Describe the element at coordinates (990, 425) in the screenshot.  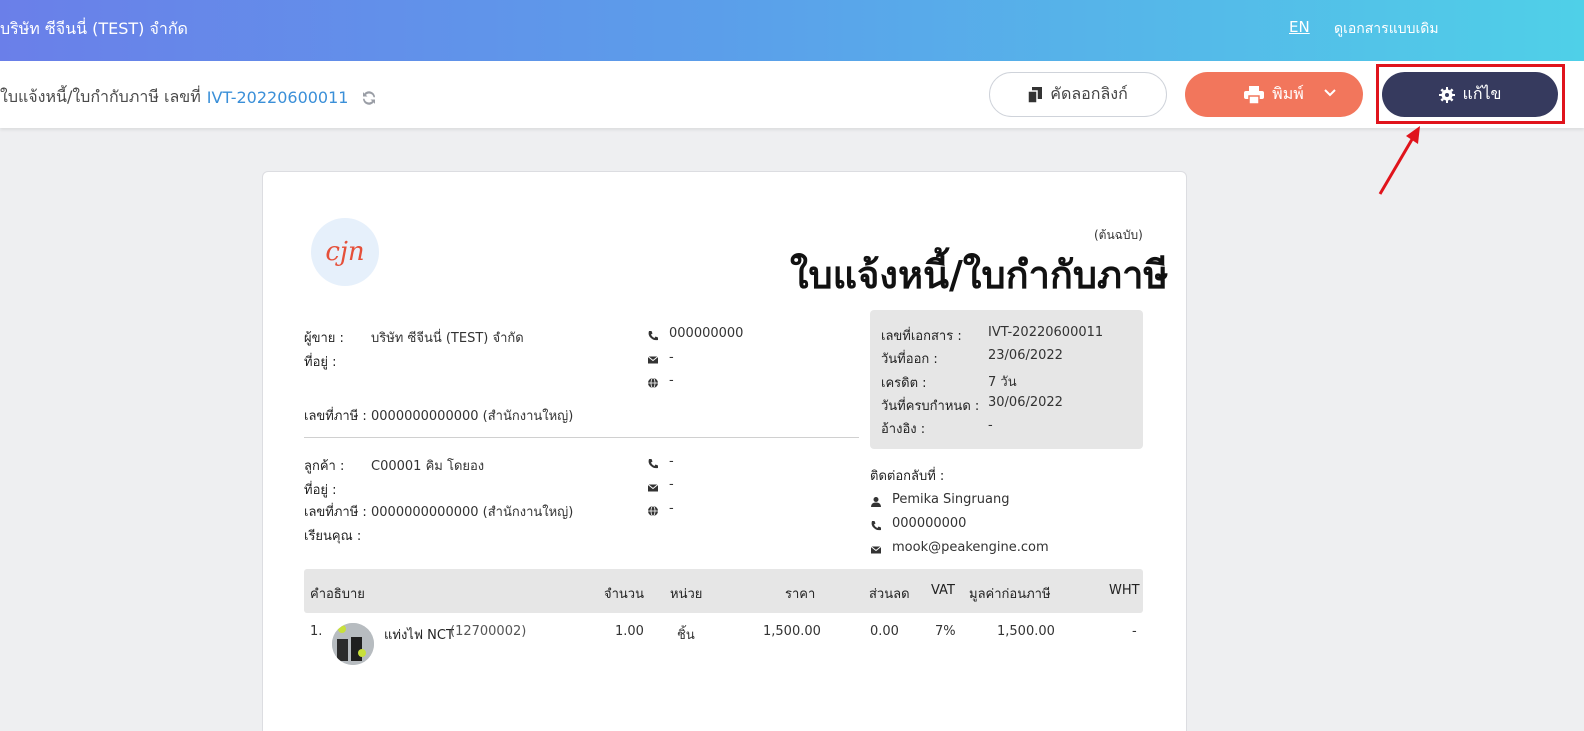
I see `info-ref: -` at that location.